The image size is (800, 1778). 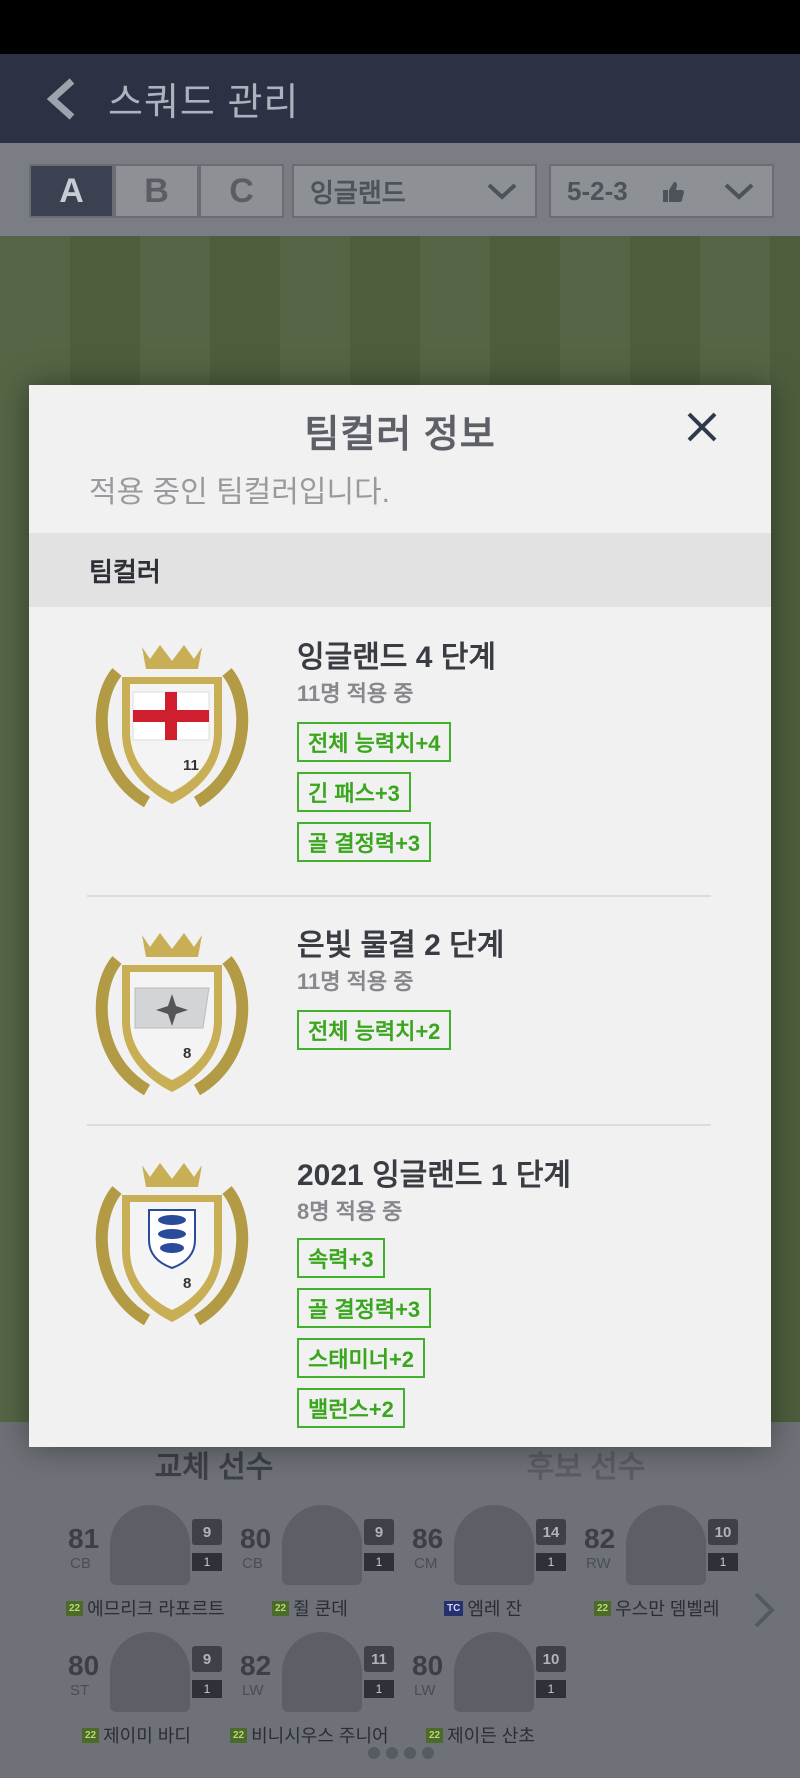 What do you see at coordinates (400, 435) in the screenshot?
I see `dialog-title: 팀컬러 정보` at bounding box center [400, 435].